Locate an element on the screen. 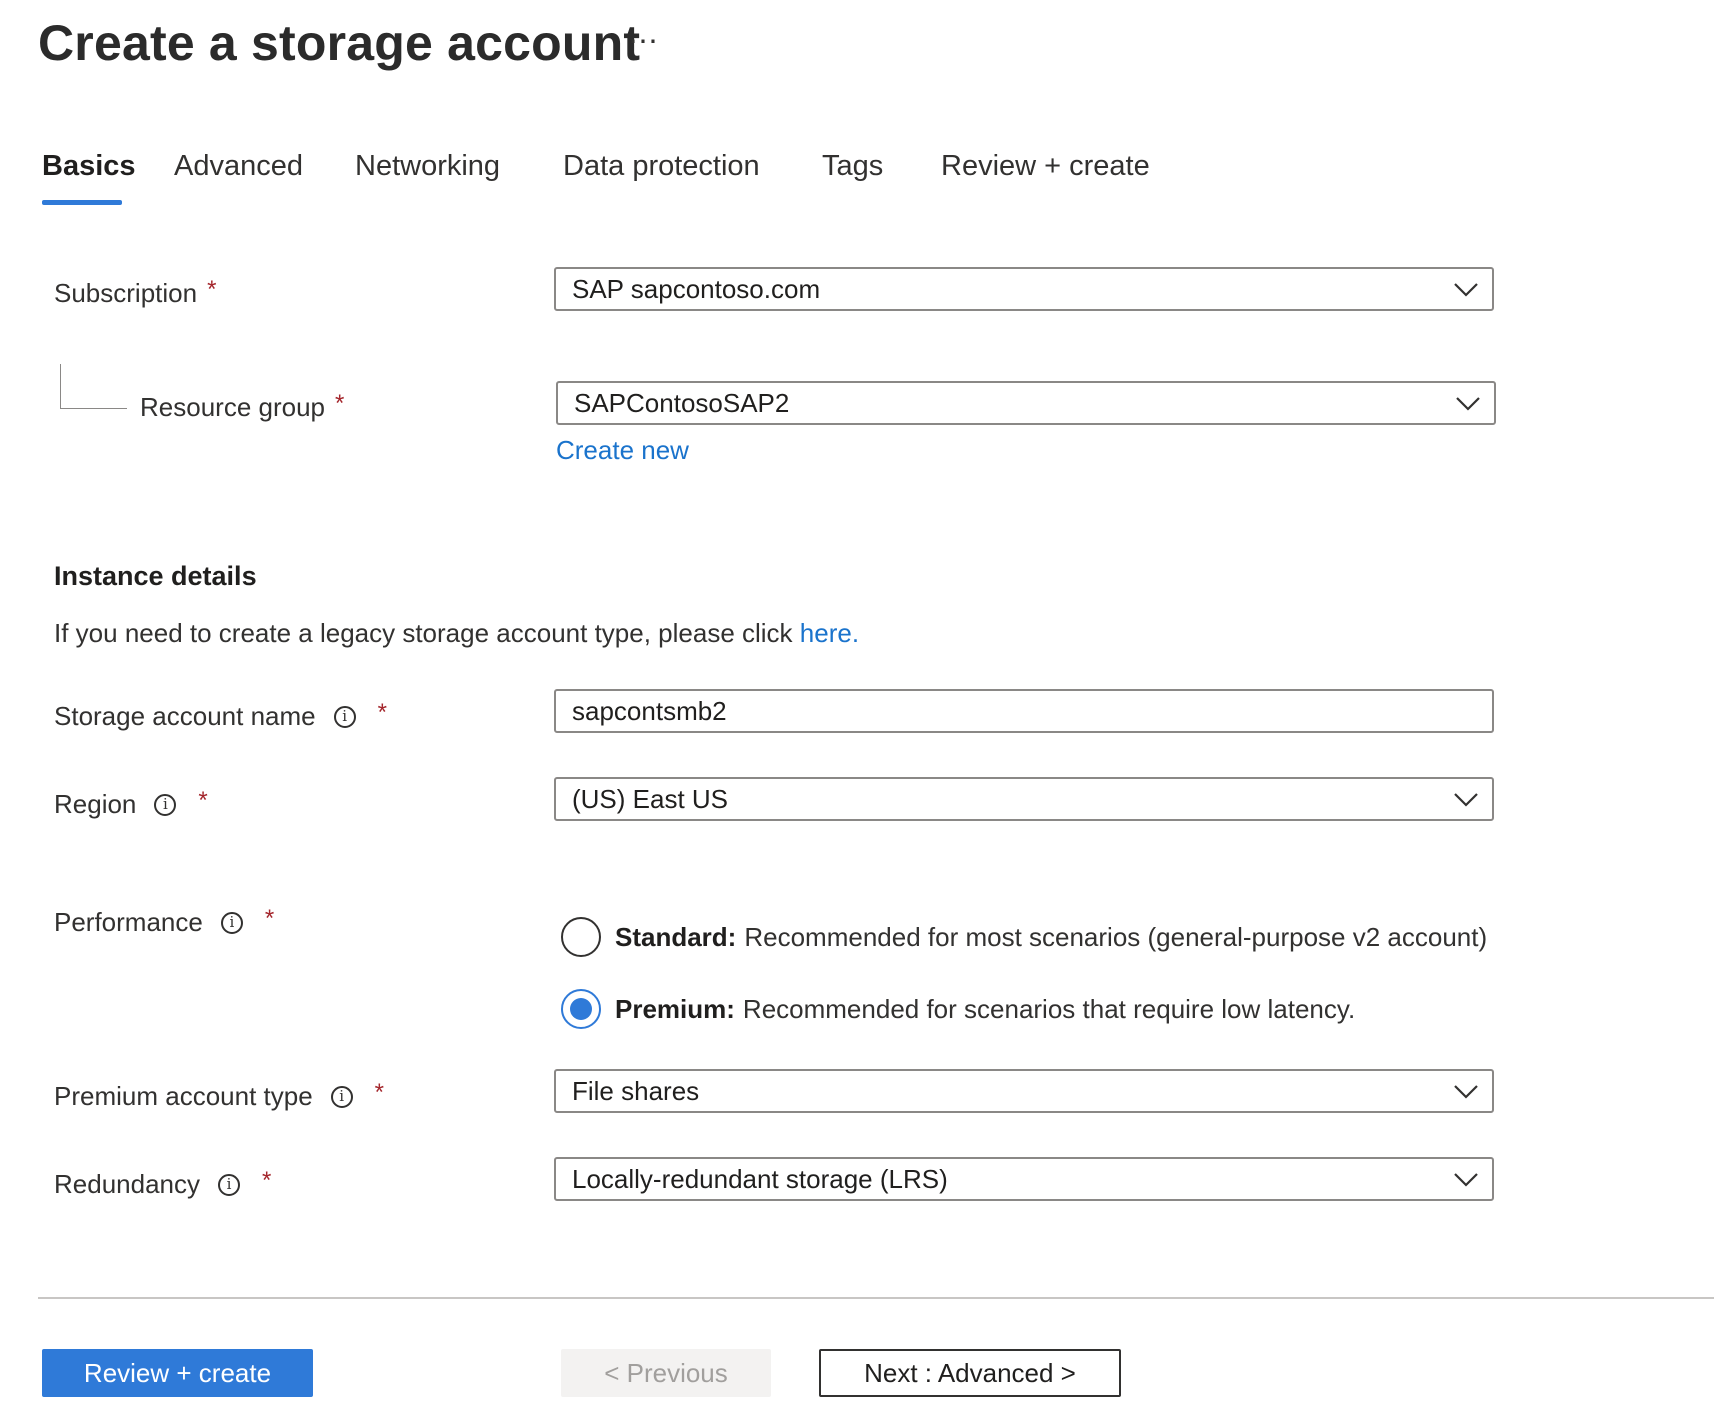 This screenshot has width=1714, height=1428. storage-account-name-label-text: Storage account name is located at coordinates (185, 716).